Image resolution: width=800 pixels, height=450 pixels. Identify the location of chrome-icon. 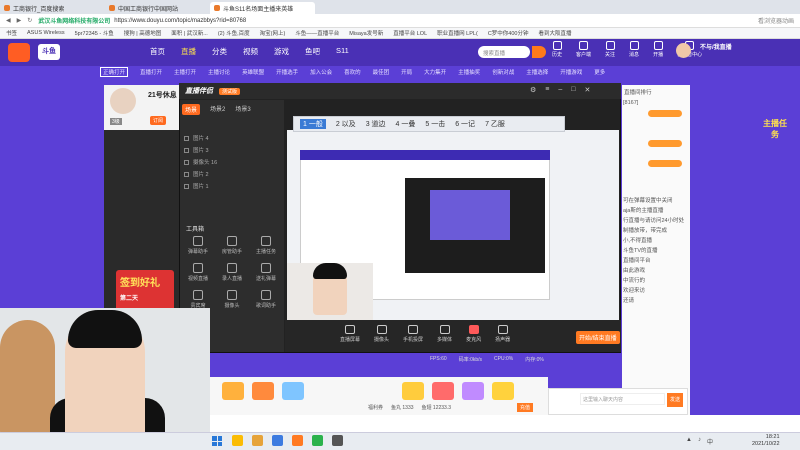
(237, 440).